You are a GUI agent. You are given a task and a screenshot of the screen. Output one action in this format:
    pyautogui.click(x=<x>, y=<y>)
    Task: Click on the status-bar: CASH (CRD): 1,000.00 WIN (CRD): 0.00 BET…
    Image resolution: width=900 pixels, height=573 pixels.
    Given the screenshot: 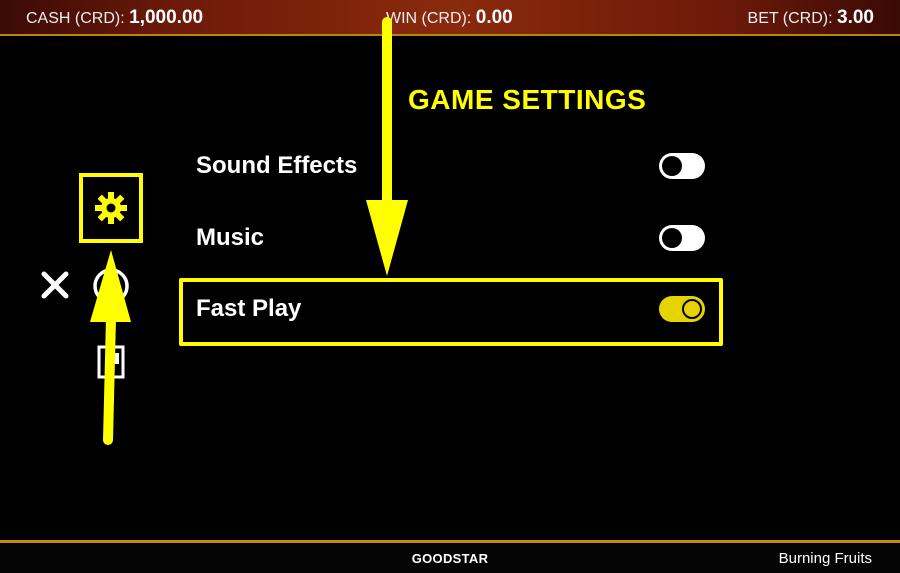 What is the action you would take?
    pyautogui.click(x=450, y=18)
    